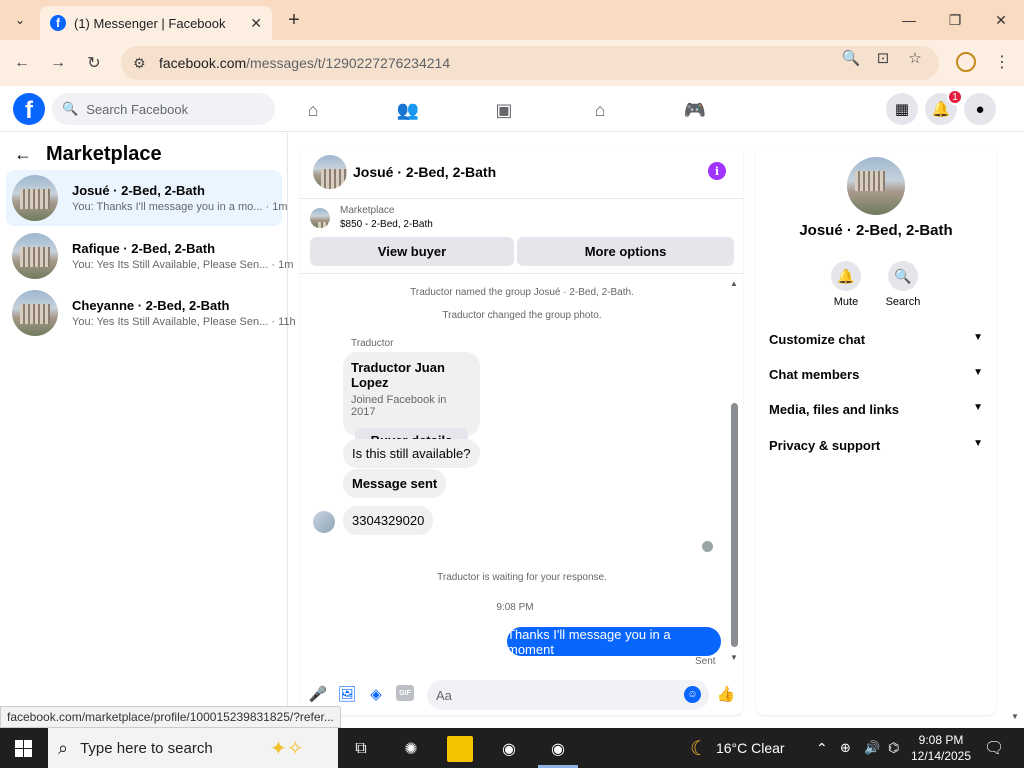 This screenshot has height=768, width=1024. Describe the element at coordinates (22, 63) in the screenshot. I see `back-icon: ←` at that location.